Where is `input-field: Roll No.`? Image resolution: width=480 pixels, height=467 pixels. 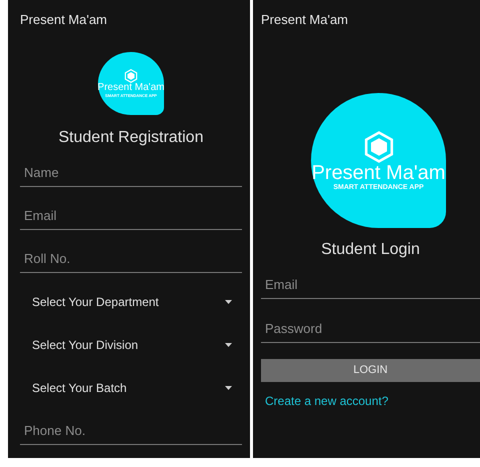
input-field: Roll No. is located at coordinates (131, 259).